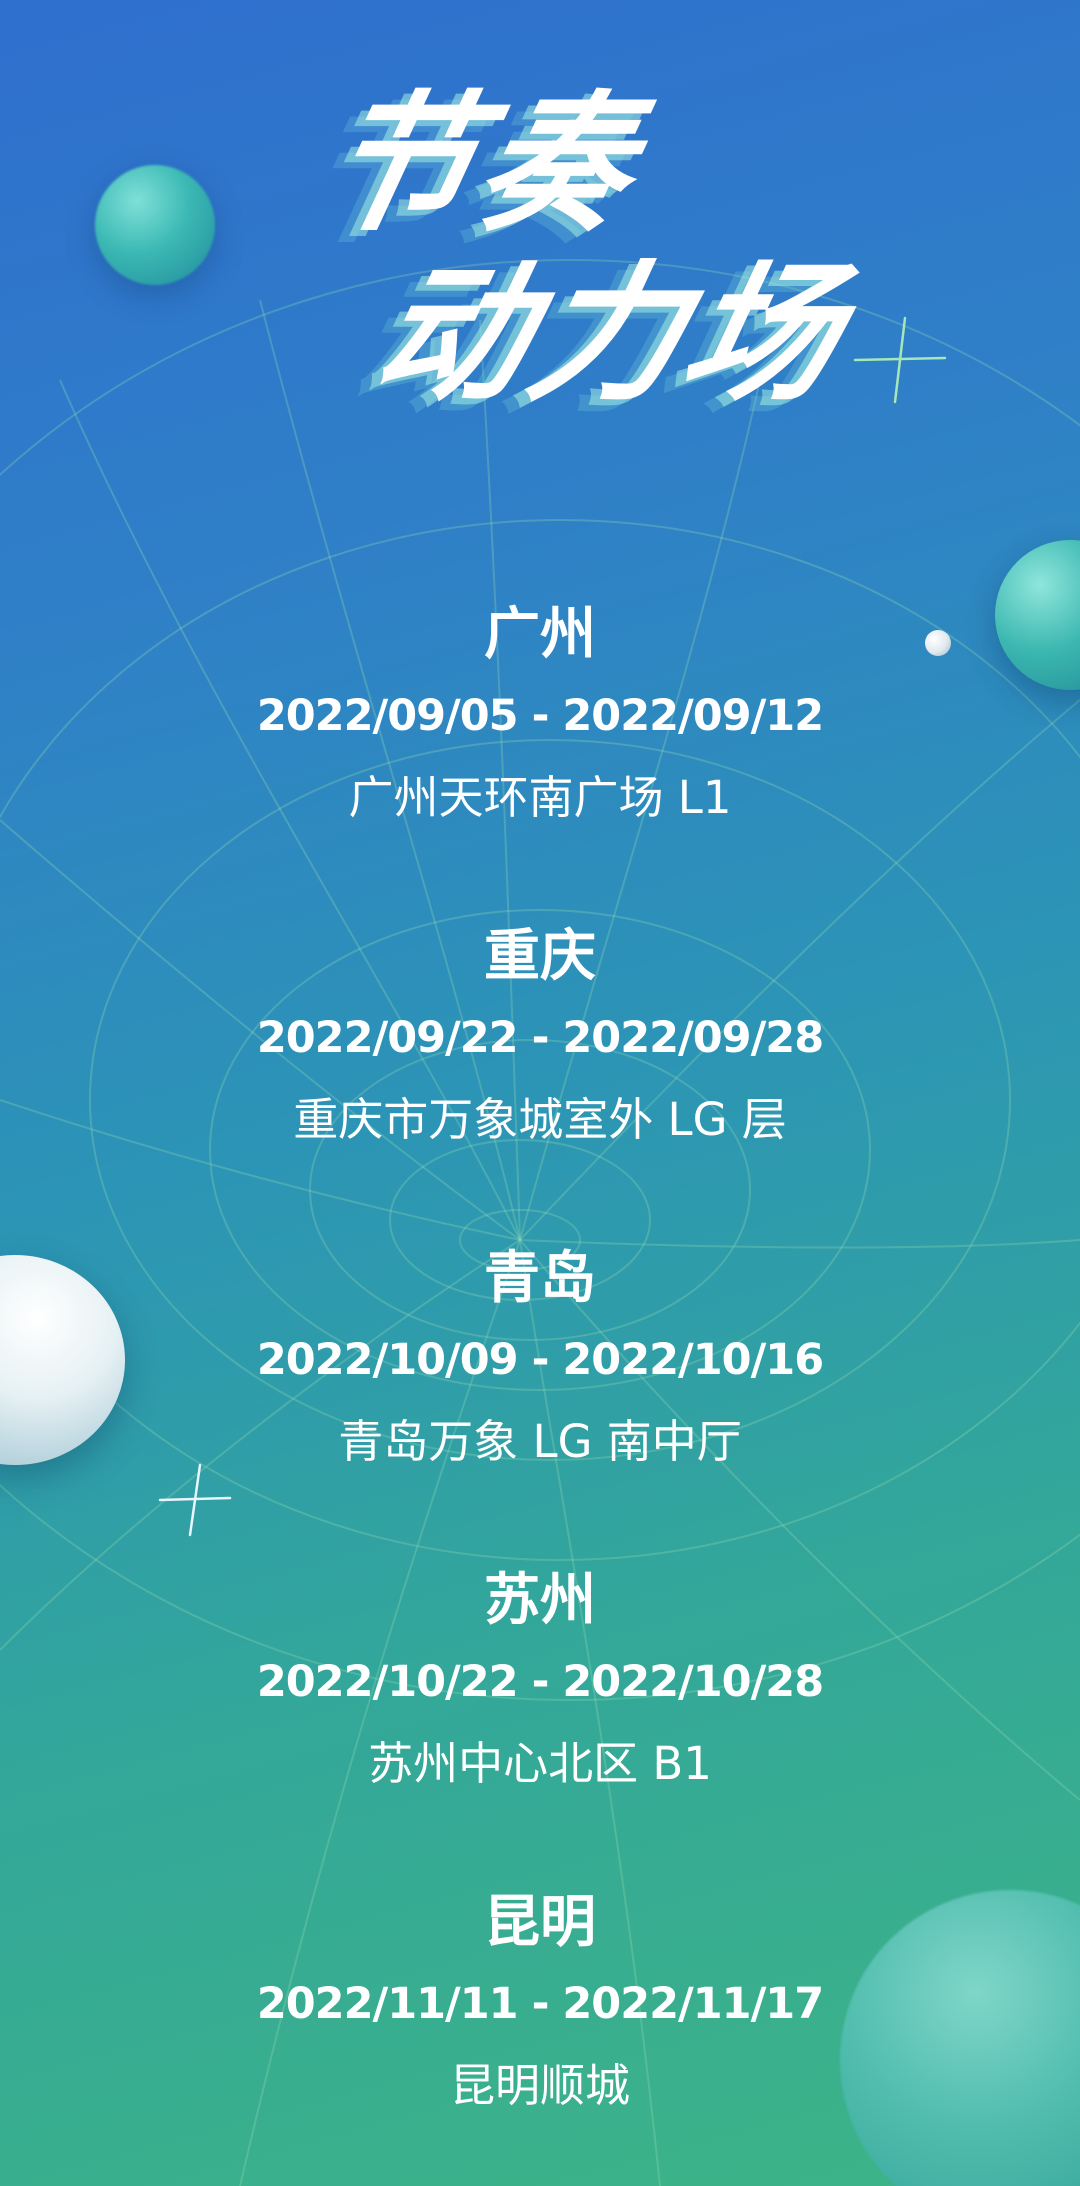 The width and height of the screenshot is (1080, 2186). I want to click on event-city: 昆明, so click(540, 1922).